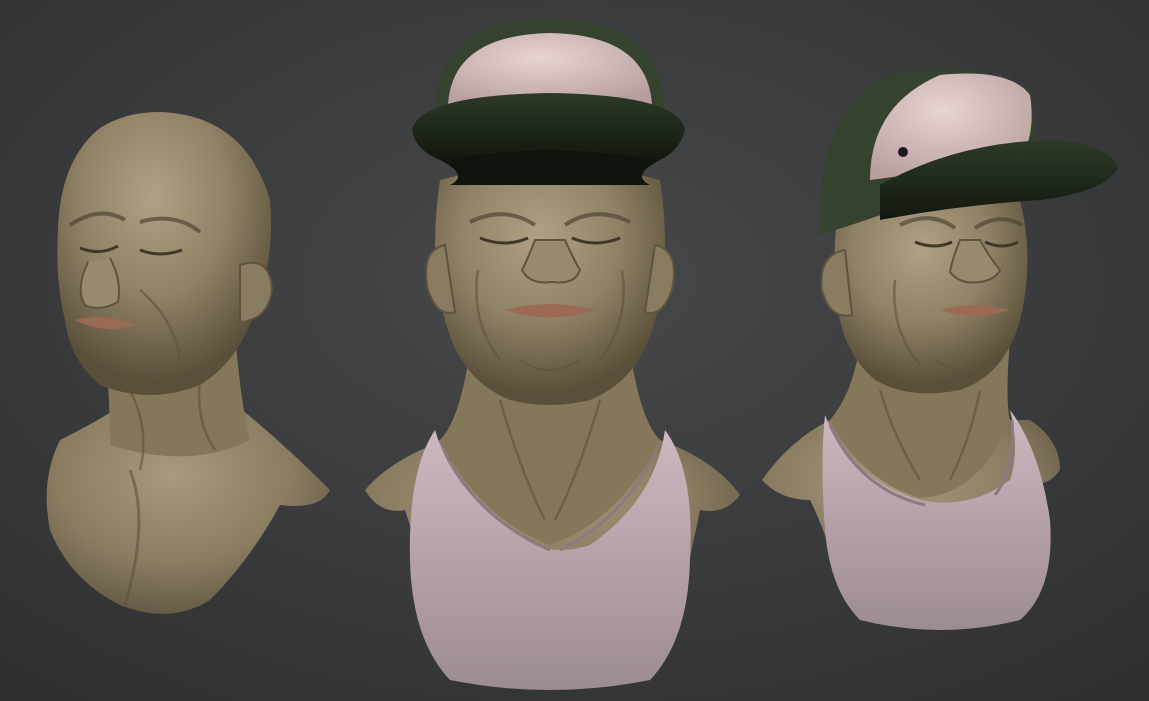 This screenshot has width=1149, height=701. Describe the element at coordinates (548, 126) in the screenshot. I see `bust-front-cap-brim` at that location.